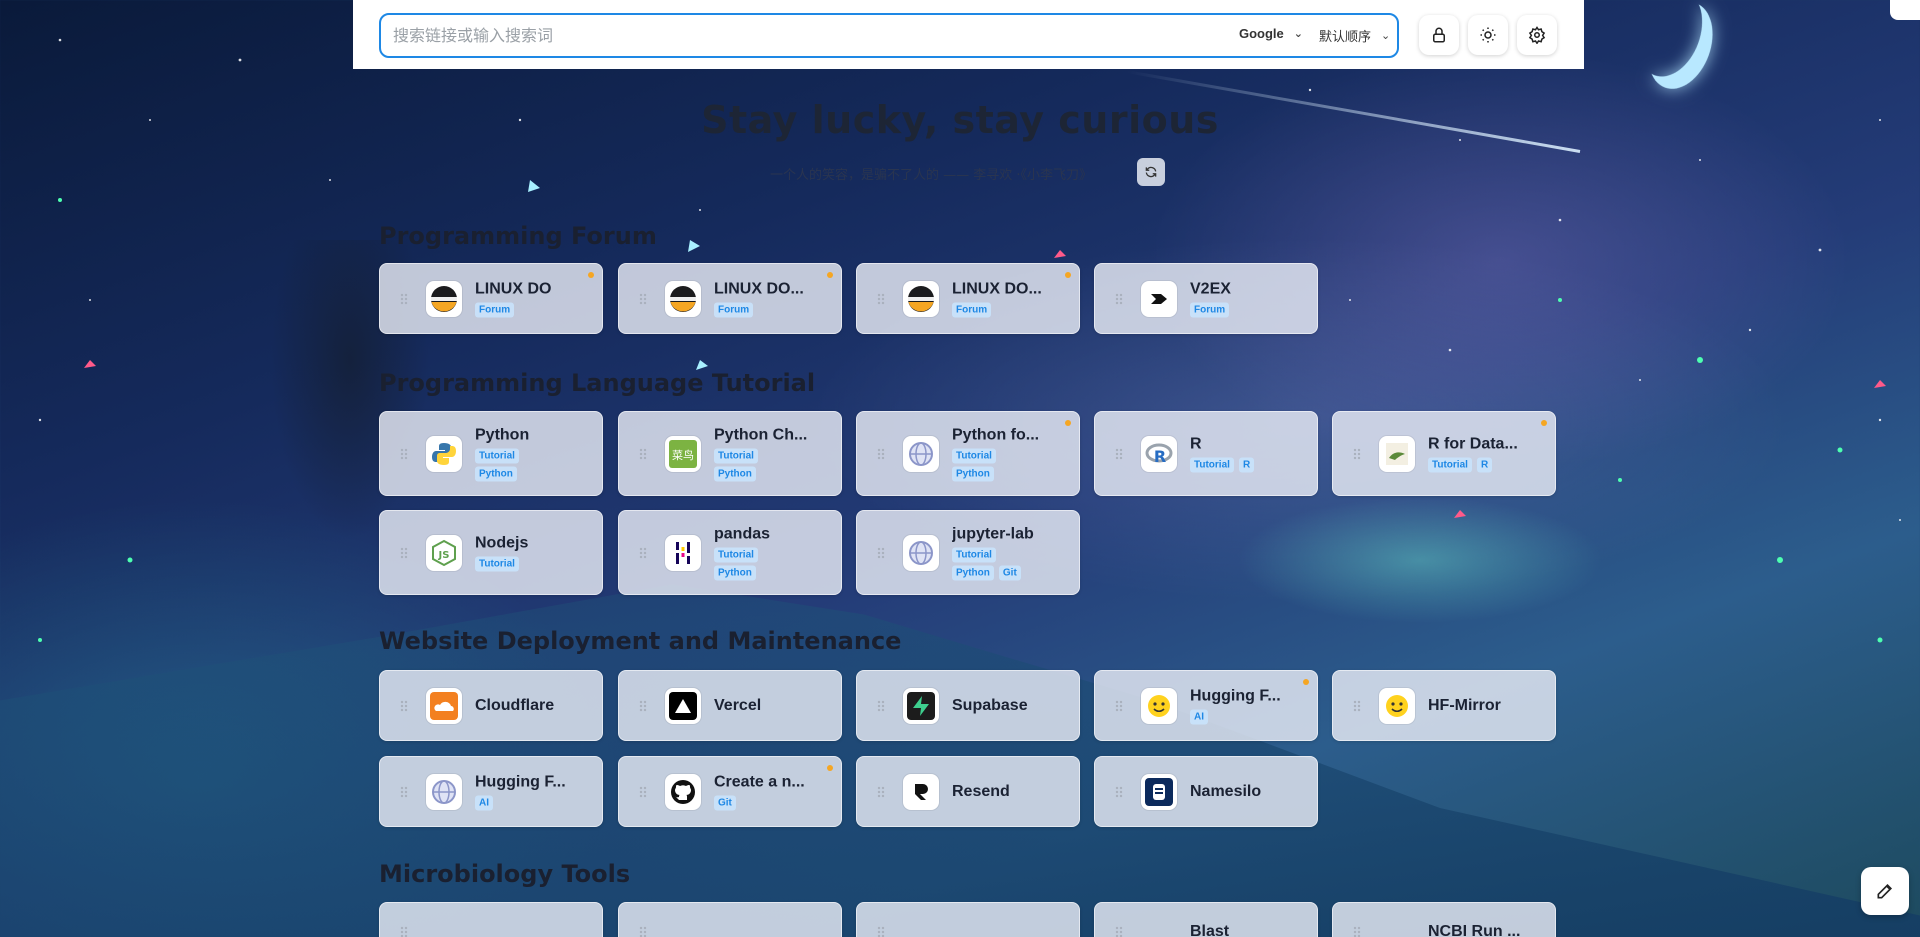 The width and height of the screenshot is (1920, 937). I want to click on bookmark-card: Cloudflare, so click(491, 705).